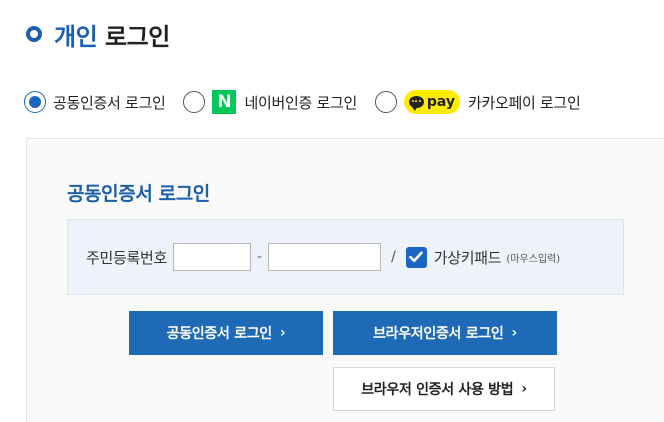 This screenshot has height=422, width=664. What do you see at coordinates (438, 334) in the screenshot?
I see `browser-cert-login-button-label: 브라우저인증서 로그인` at bounding box center [438, 334].